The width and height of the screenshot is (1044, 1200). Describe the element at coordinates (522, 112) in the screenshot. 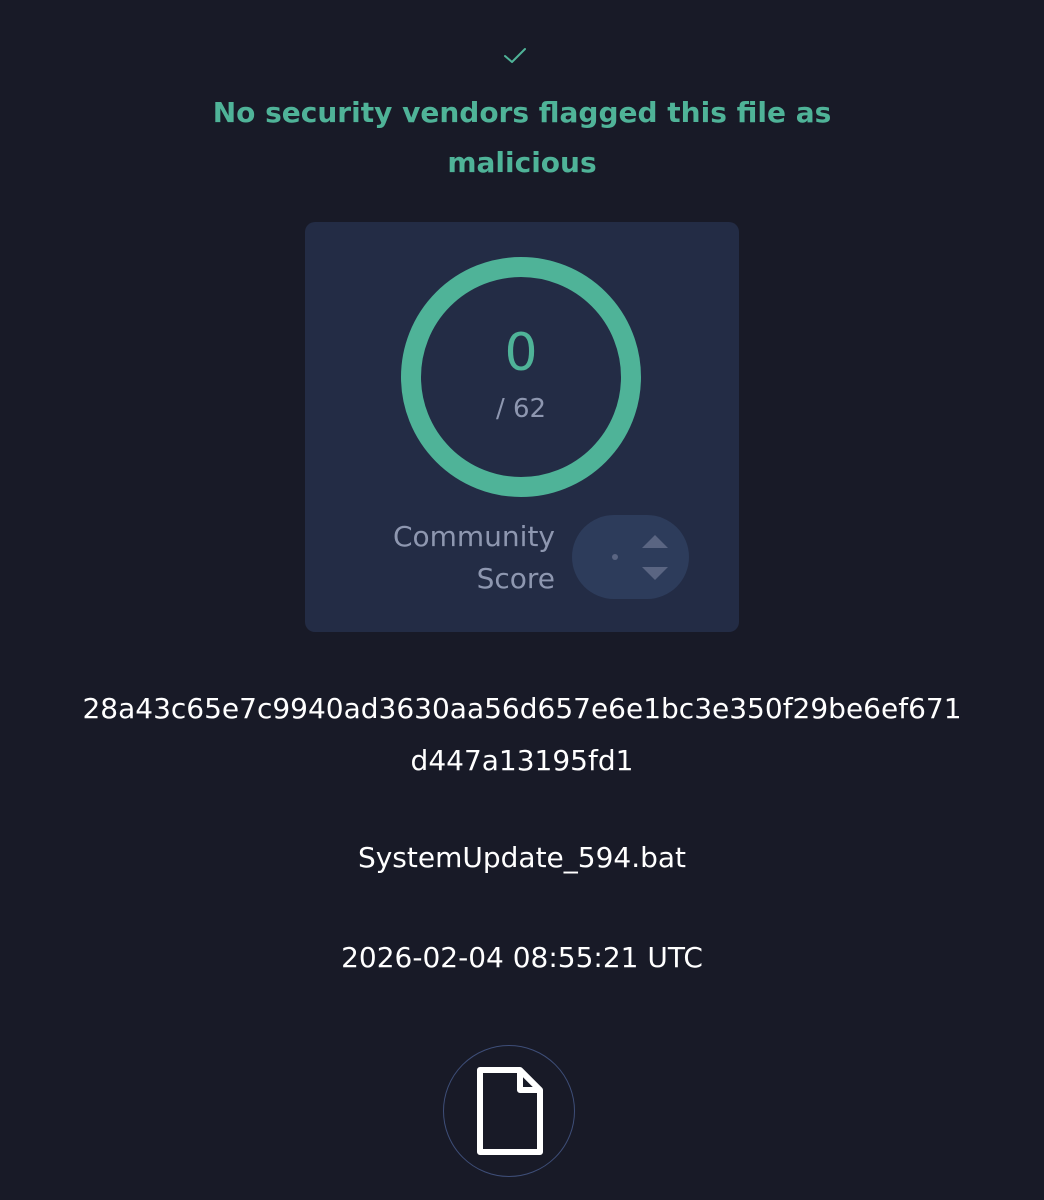

I see `verdict-line-1: No security vendors flagged this file as` at that location.